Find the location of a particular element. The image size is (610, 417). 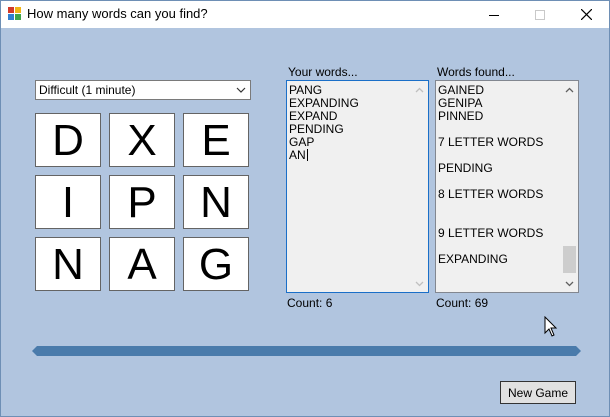

letter-tile: P is located at coordinates (142, 202).